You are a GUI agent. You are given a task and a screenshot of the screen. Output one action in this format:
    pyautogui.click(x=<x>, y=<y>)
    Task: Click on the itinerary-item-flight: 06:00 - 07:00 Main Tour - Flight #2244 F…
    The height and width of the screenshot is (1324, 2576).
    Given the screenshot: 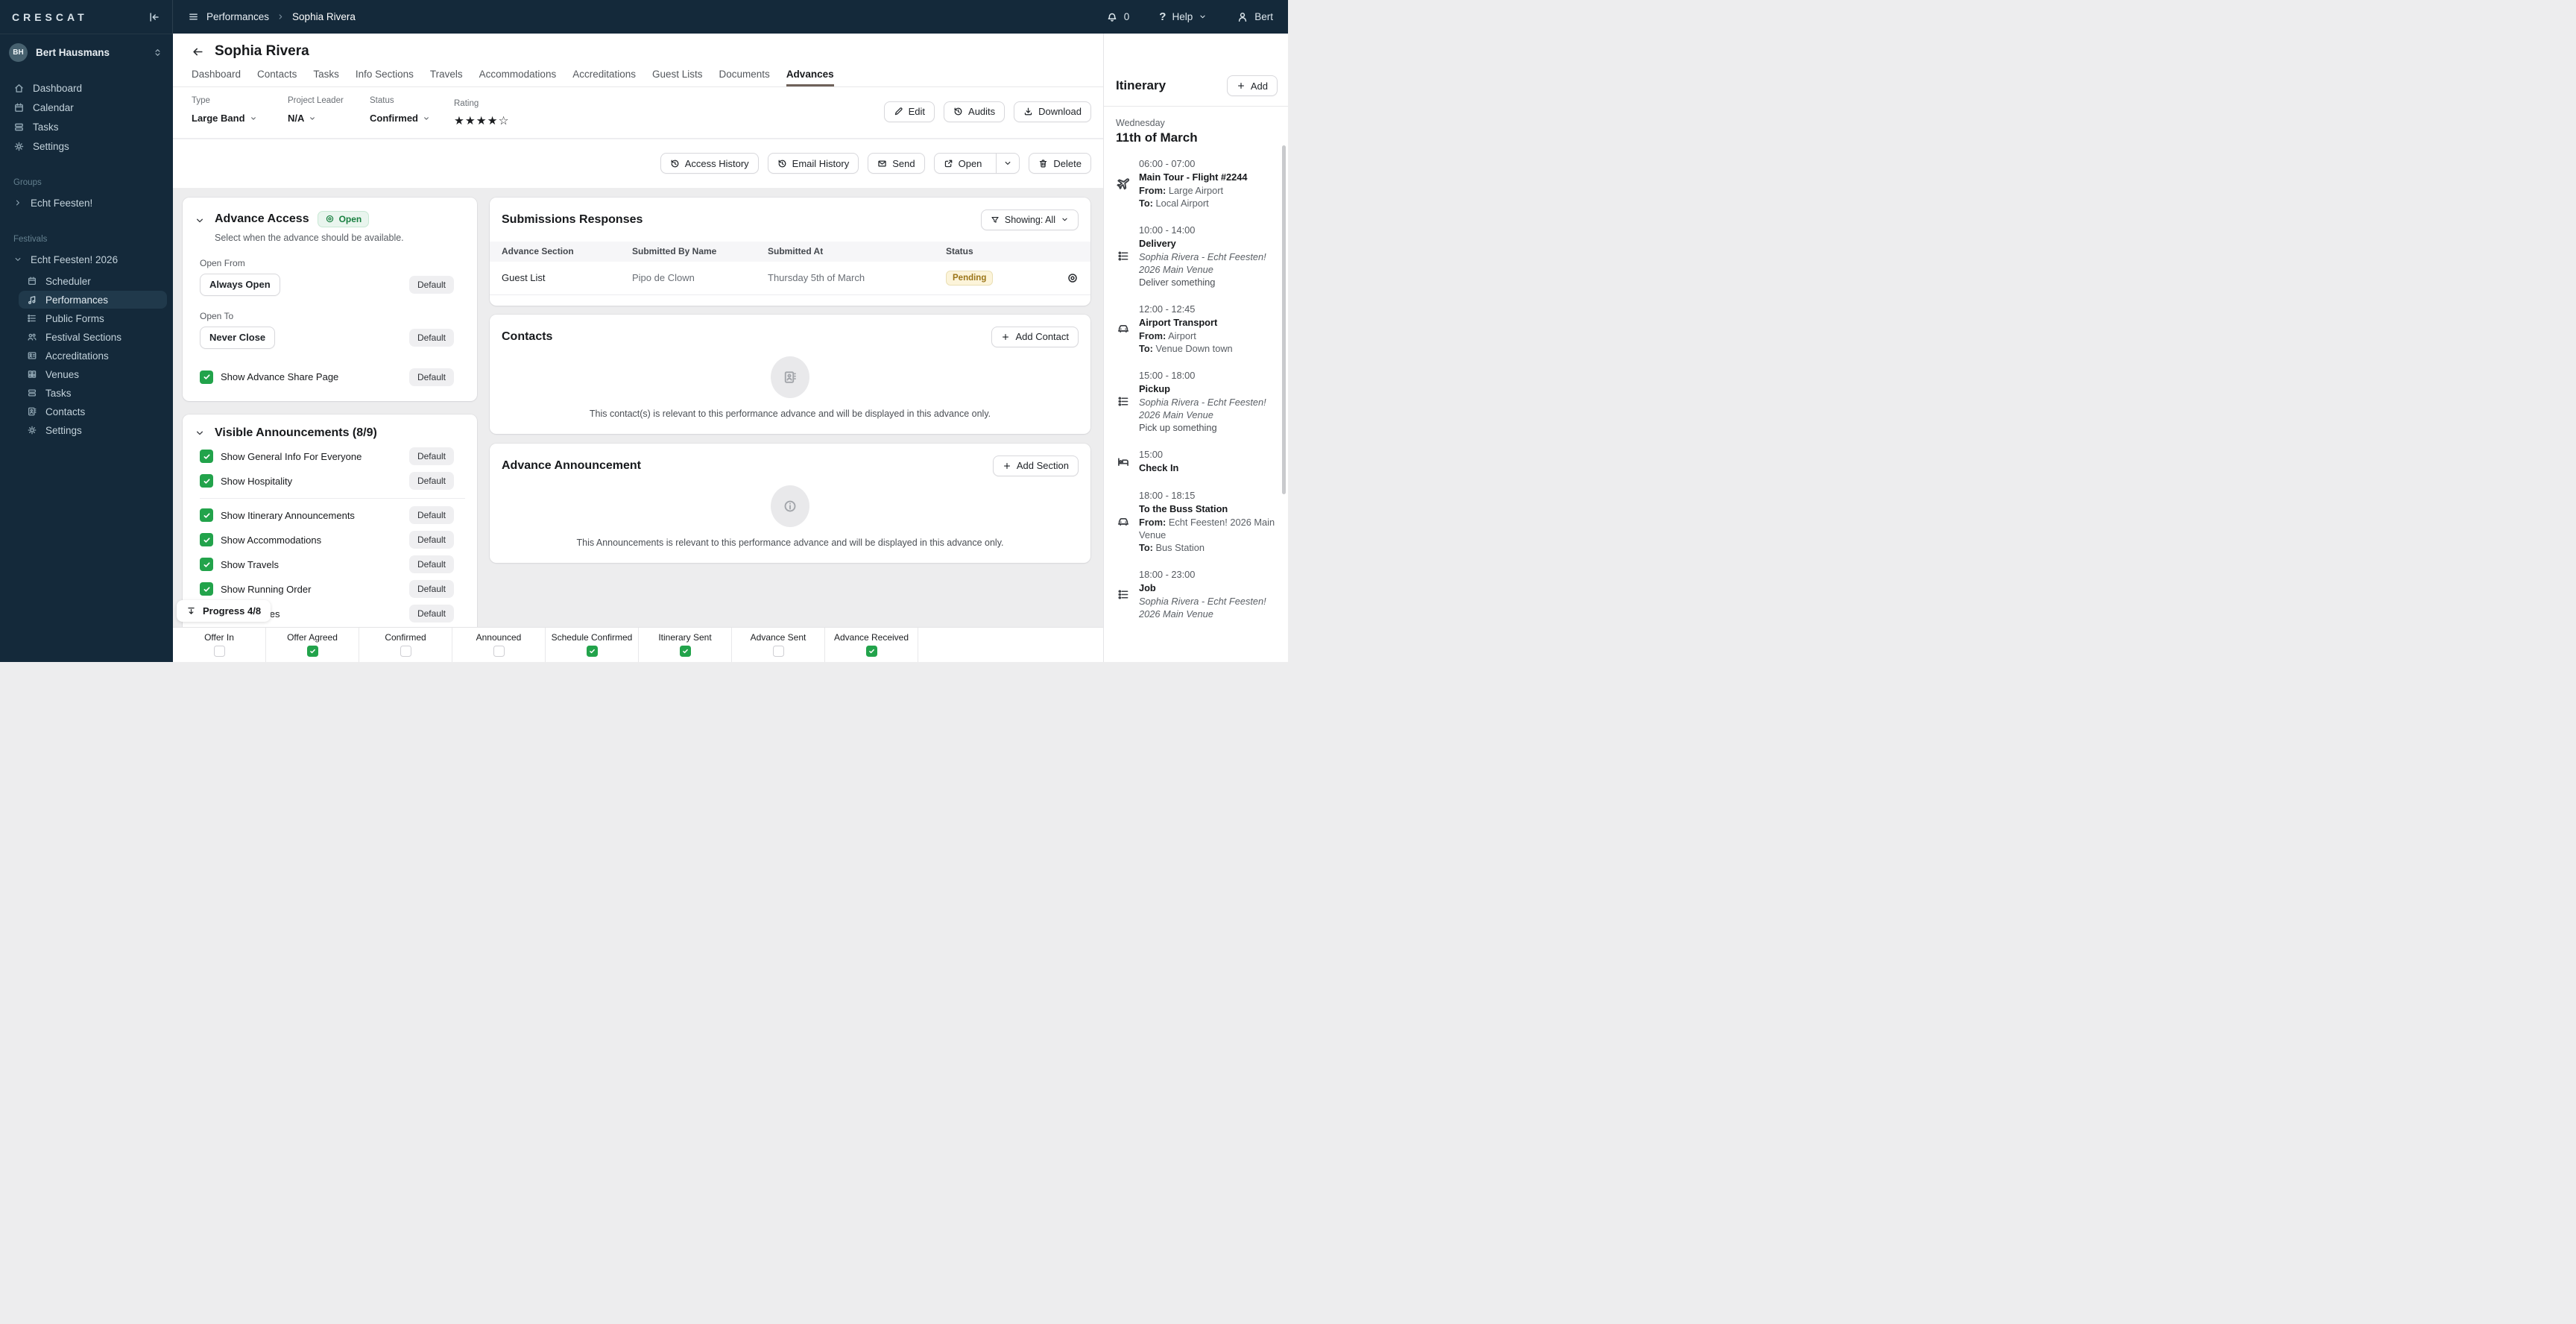 What is the action you would take?
    pyautogui.click(x=1197, y=183)
    